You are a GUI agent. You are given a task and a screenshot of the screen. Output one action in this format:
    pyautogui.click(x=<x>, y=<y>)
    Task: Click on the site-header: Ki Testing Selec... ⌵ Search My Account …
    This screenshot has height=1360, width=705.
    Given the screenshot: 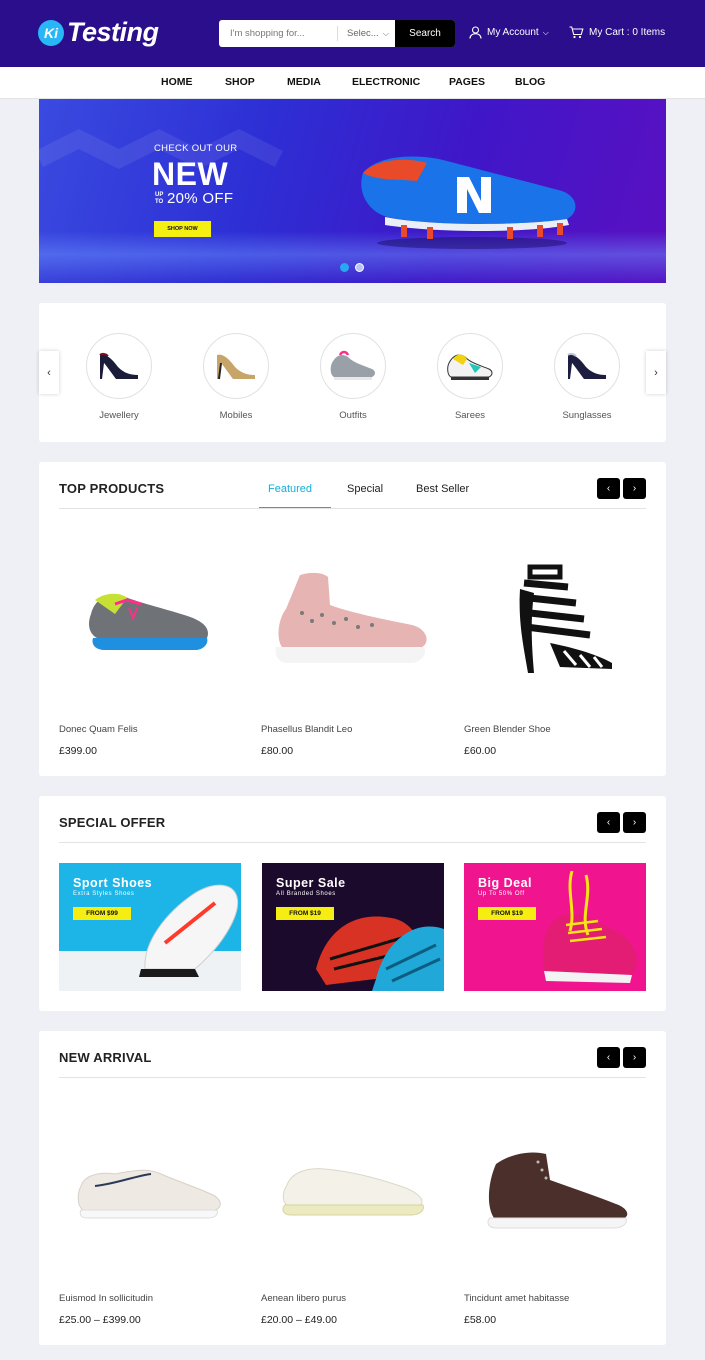 What is the action you would take?
    pyautogui.click(x=352, y=33)
    